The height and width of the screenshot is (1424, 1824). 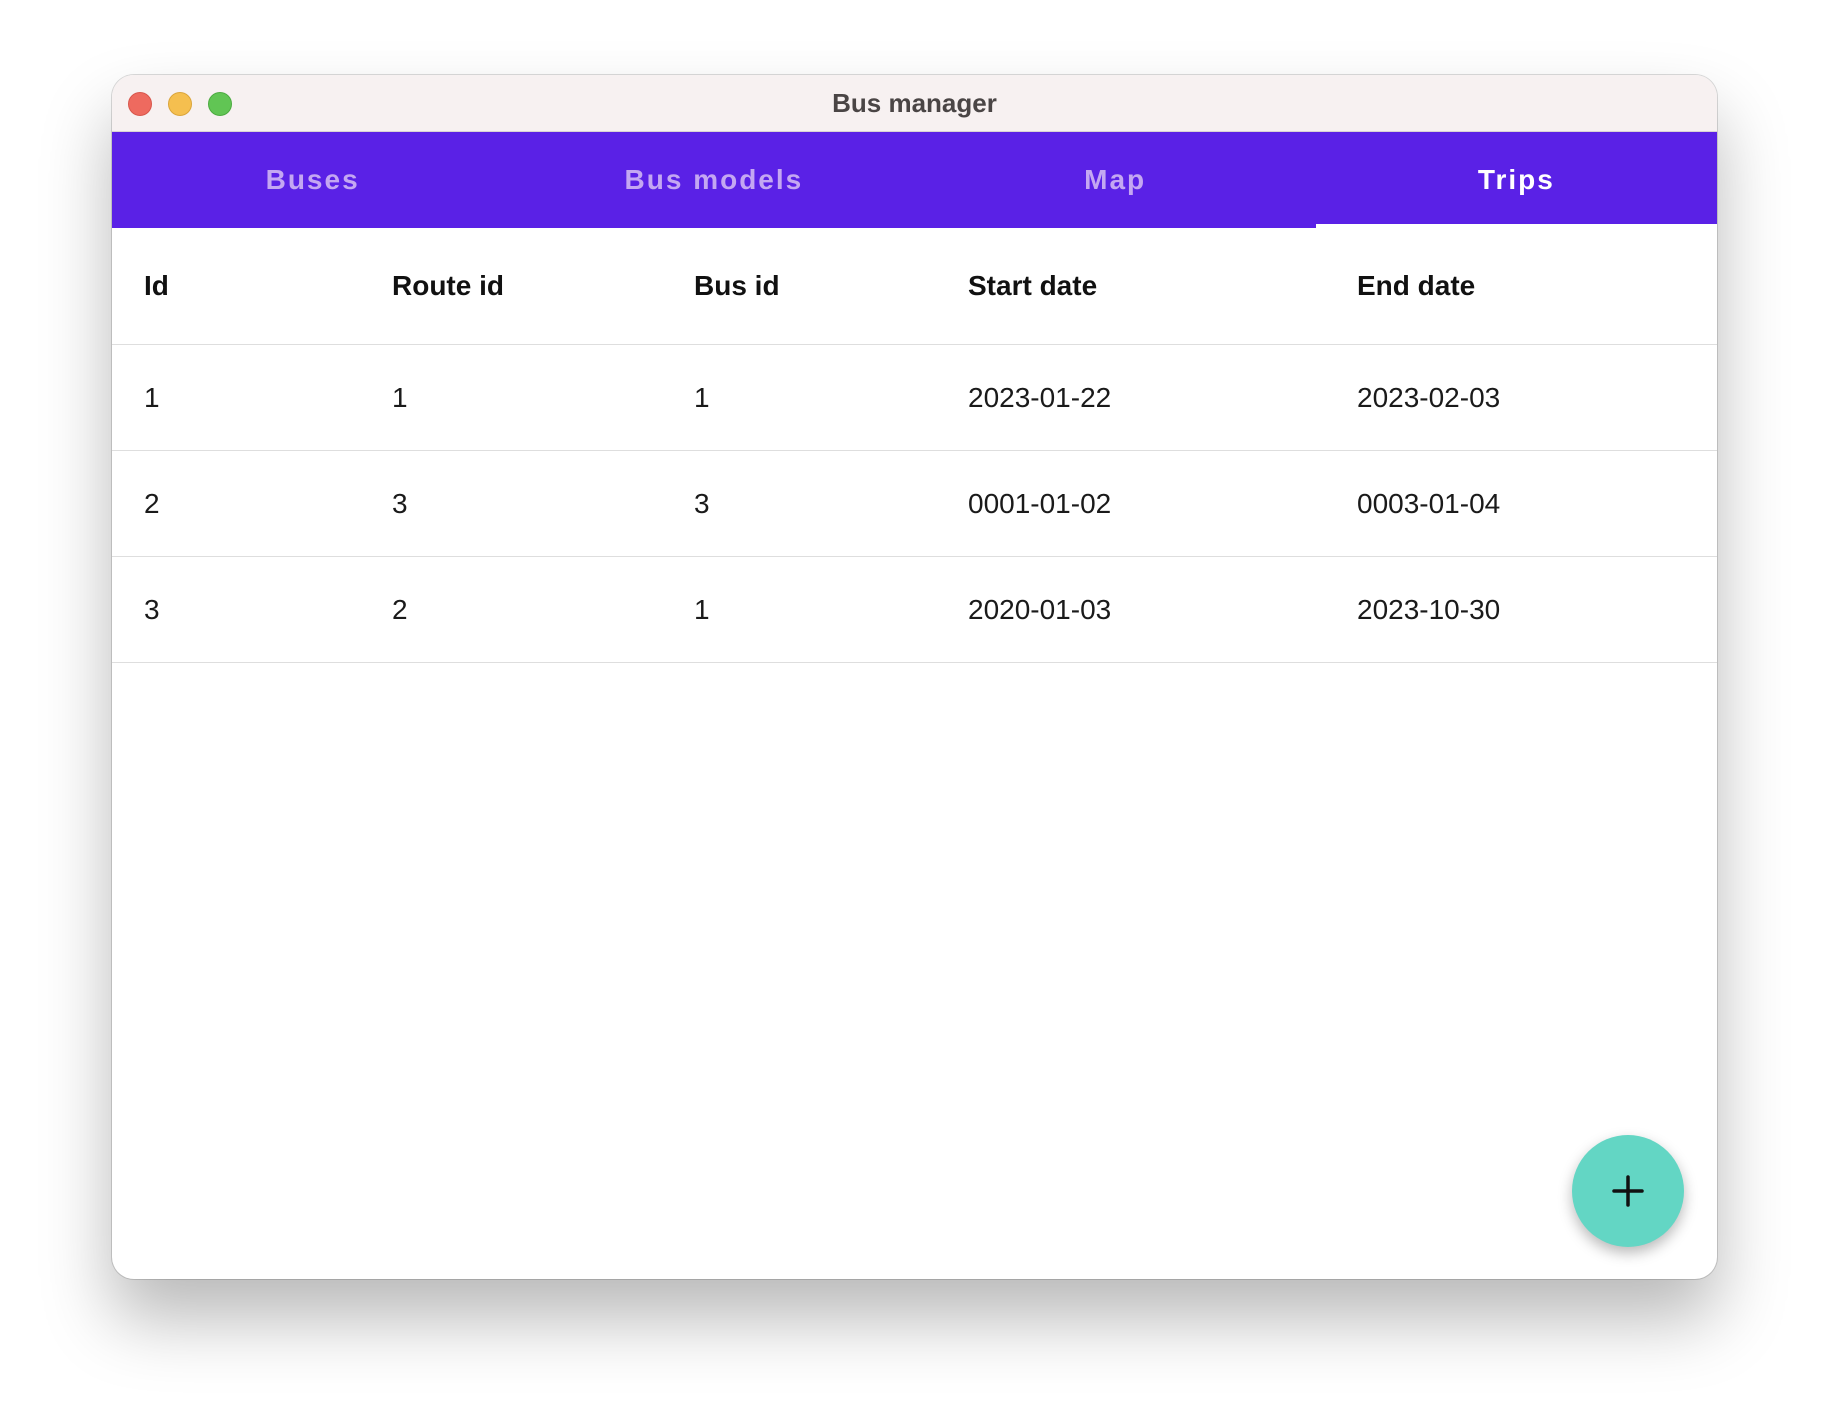 I want to click on plus-icon, so click(x=1628, y=1191).